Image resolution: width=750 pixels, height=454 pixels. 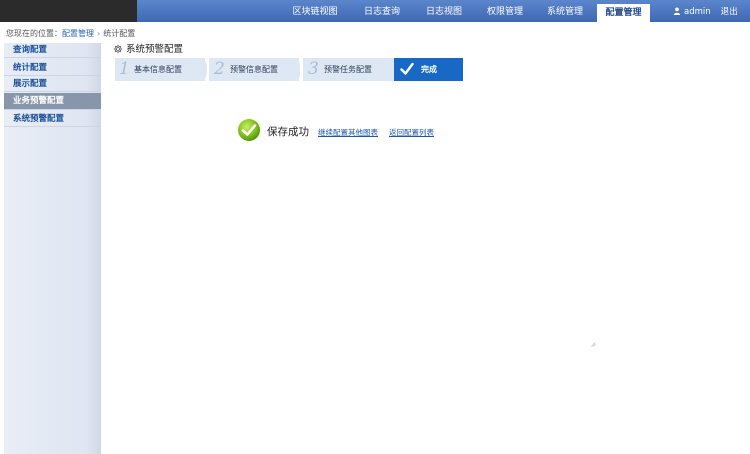 I want to click on logo-area, so click(x=68, y=11).